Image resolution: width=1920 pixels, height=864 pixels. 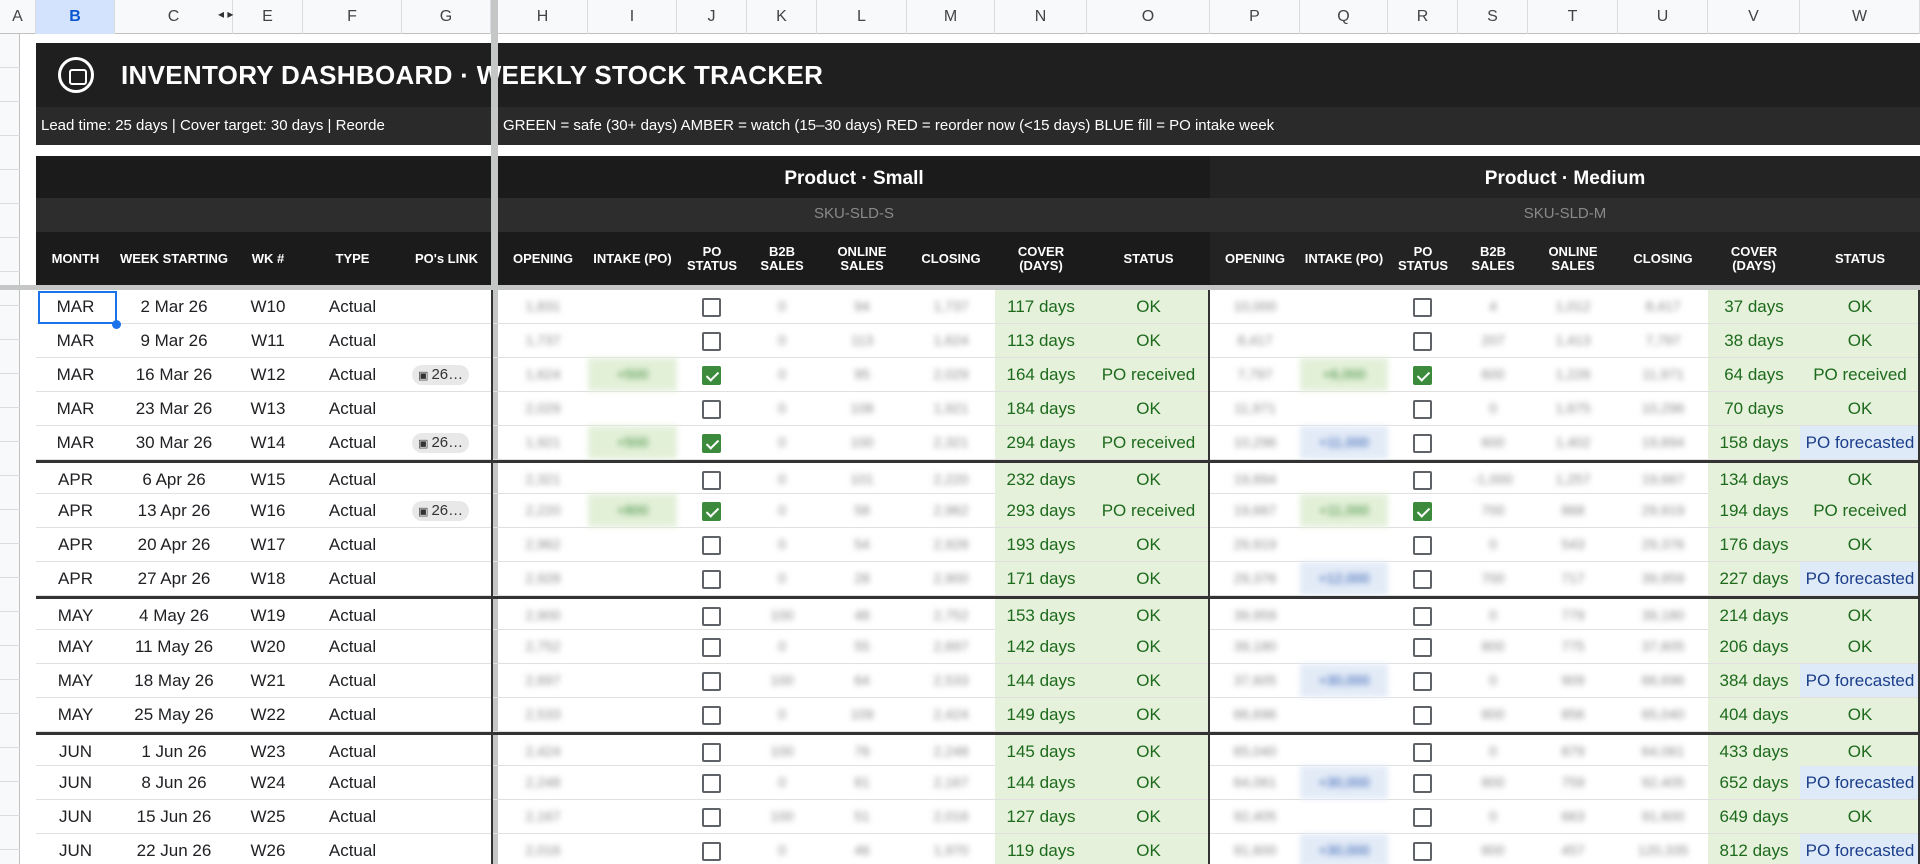 I want to click on medium-cover-days: 37 days, so click(x=1754, y=306).